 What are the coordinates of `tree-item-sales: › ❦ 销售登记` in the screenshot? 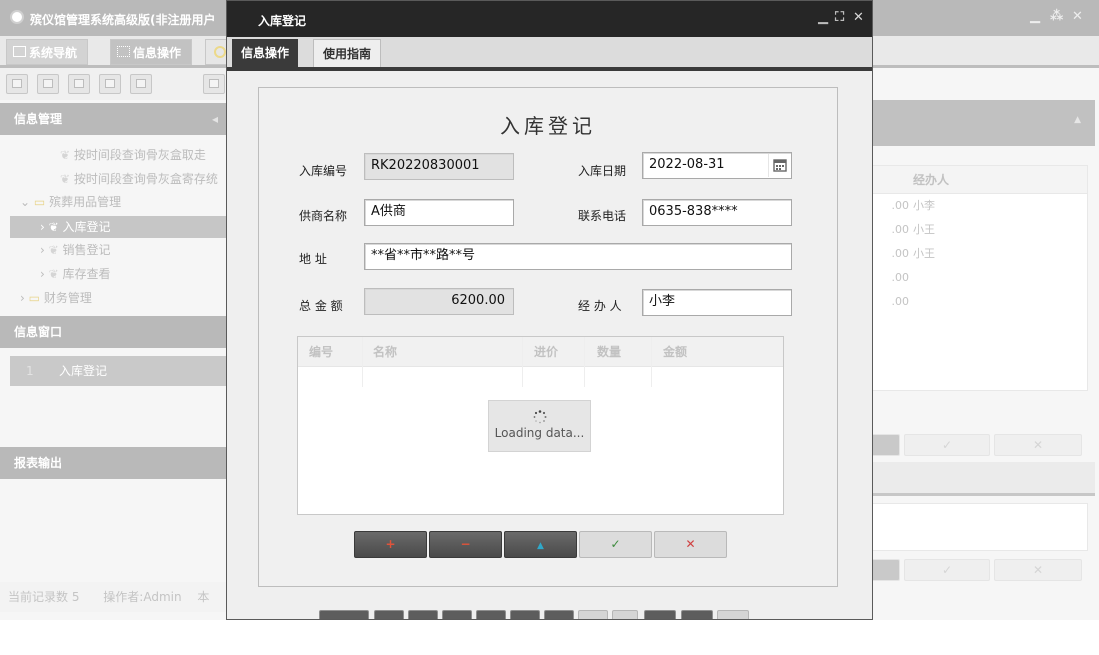 It's located at (75, 249).